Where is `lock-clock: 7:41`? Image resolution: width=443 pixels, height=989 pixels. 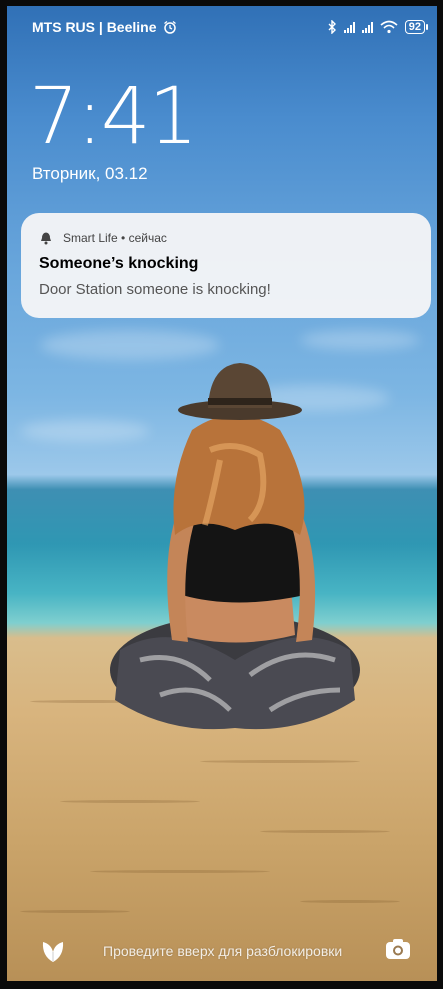 lock-clock: 7:41 is located at coordinates (113, 117).